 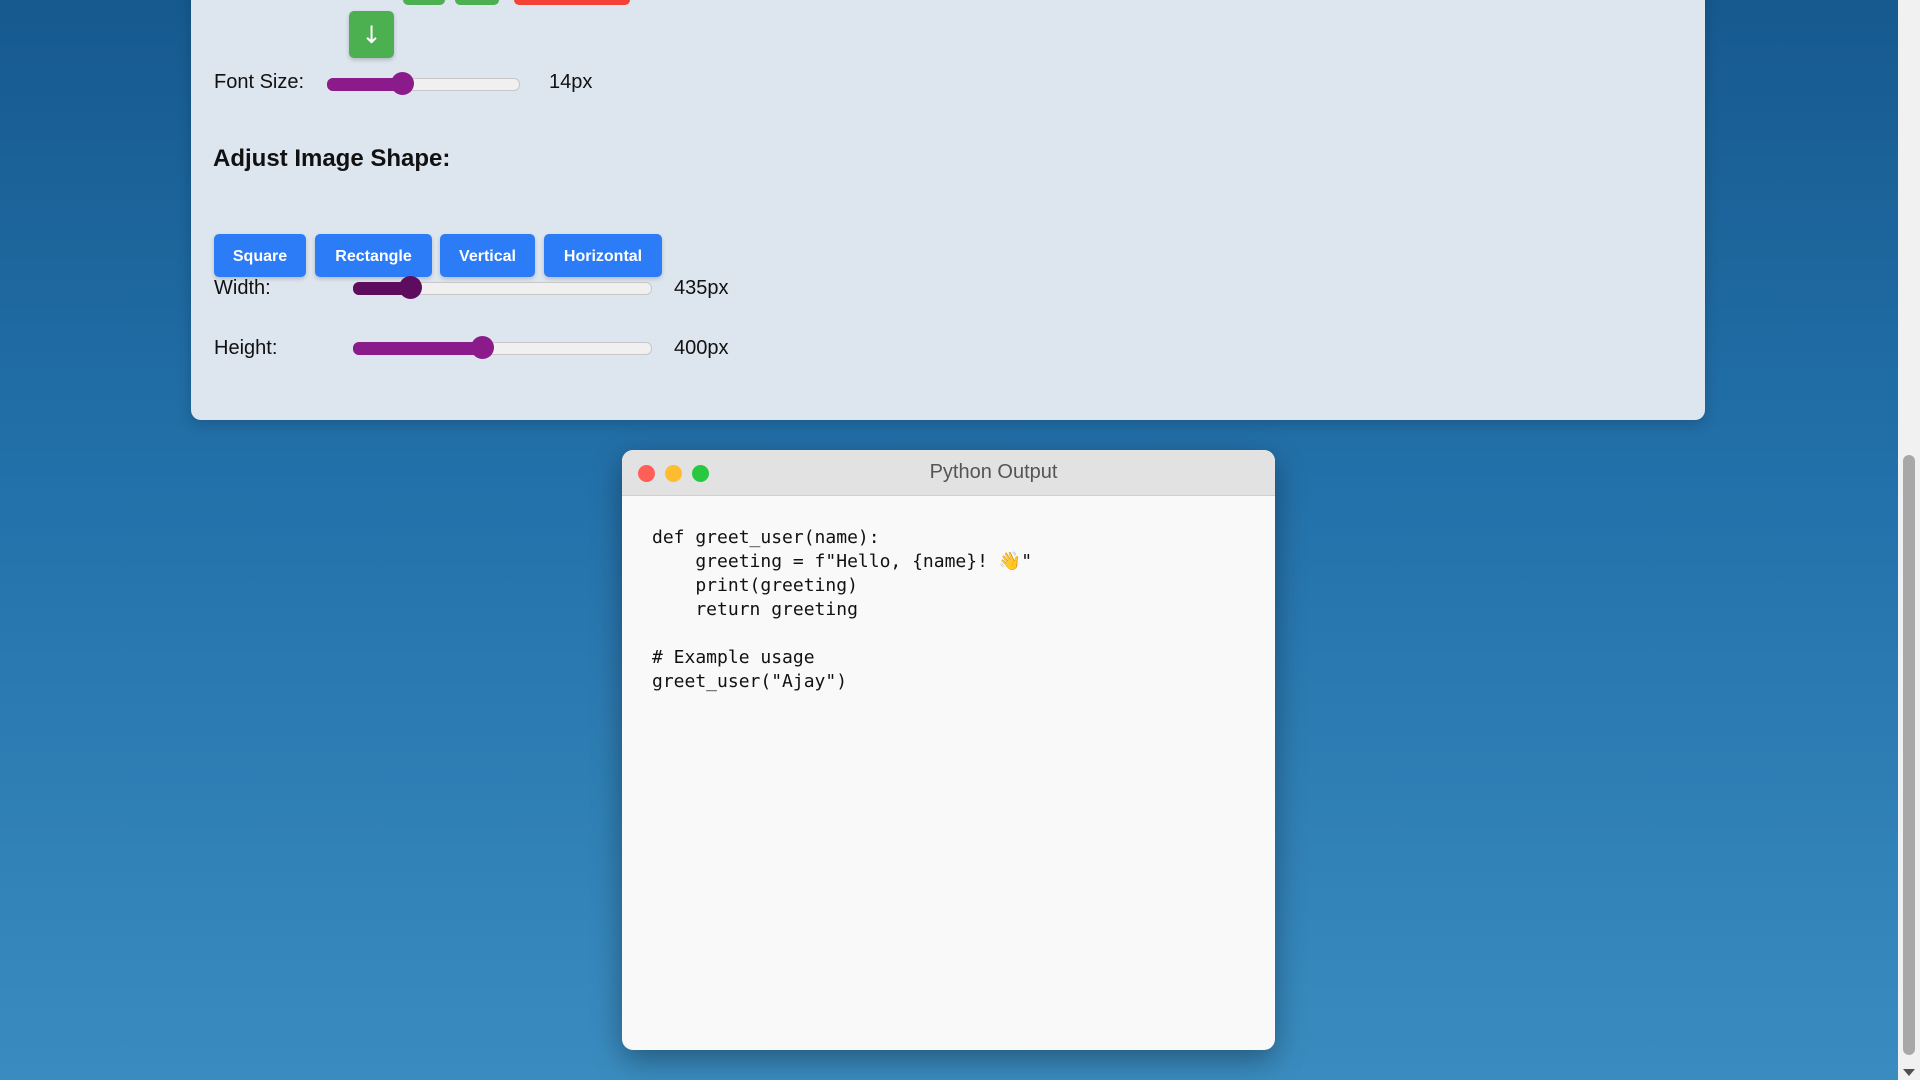 What do you see at coordinates (332, 158) in the screenshot?
I see `adjust-shape-title: Adjust Image Shape:` at bounding box center [332, 158].